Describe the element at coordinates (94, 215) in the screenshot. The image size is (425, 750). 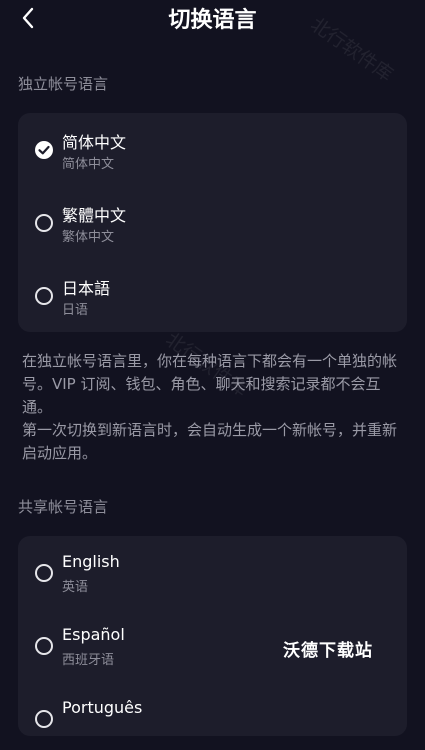
I see `option-title: 繁體中文` at that location.